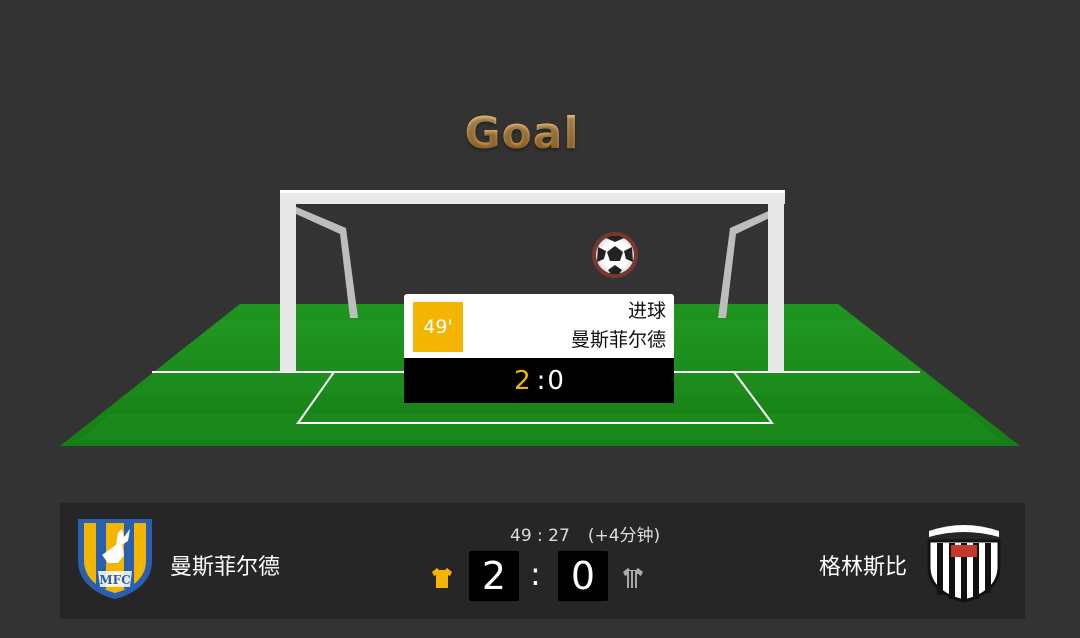  Describe the element at coordinates (618, 340) in the screenshot. I see `event-team-label: 曼斯菲尔德` at that location.